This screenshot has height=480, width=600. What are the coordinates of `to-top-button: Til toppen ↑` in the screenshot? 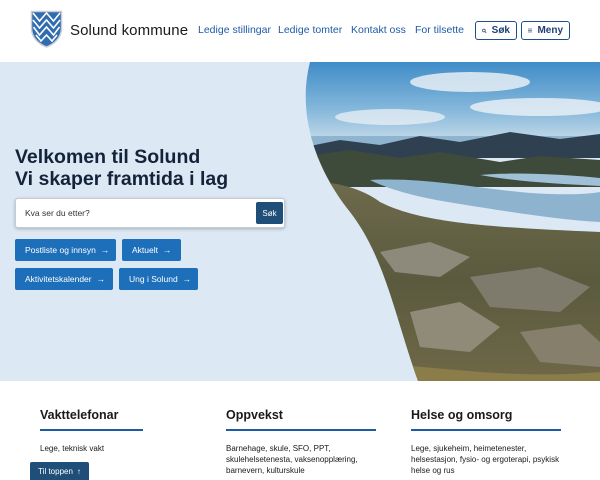 It's located at (59, 471).